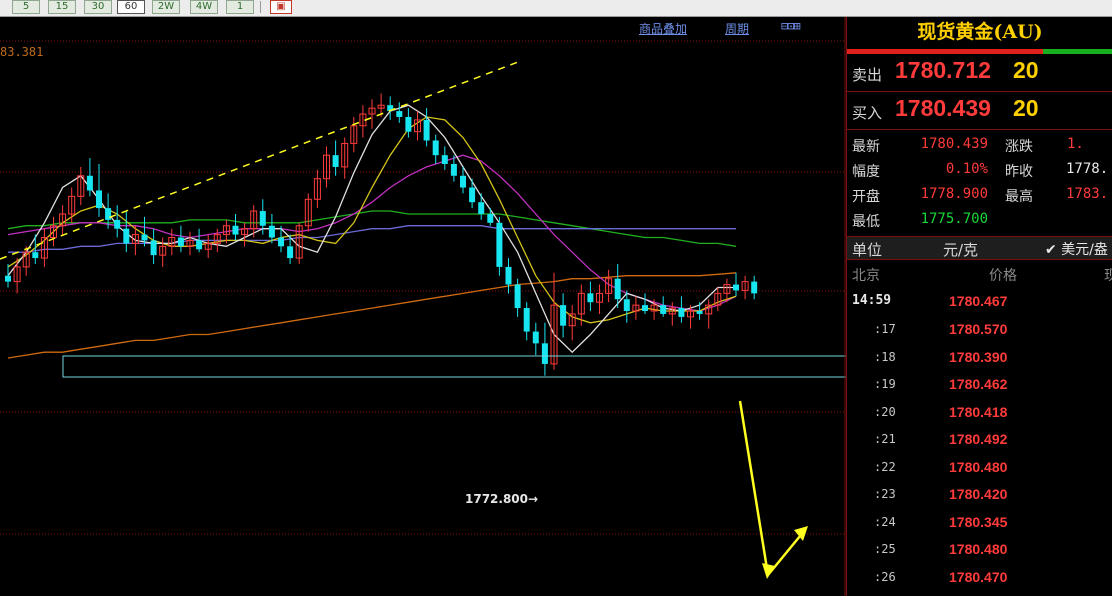  I want to click on range-label: 幅度, so click(866, 172).